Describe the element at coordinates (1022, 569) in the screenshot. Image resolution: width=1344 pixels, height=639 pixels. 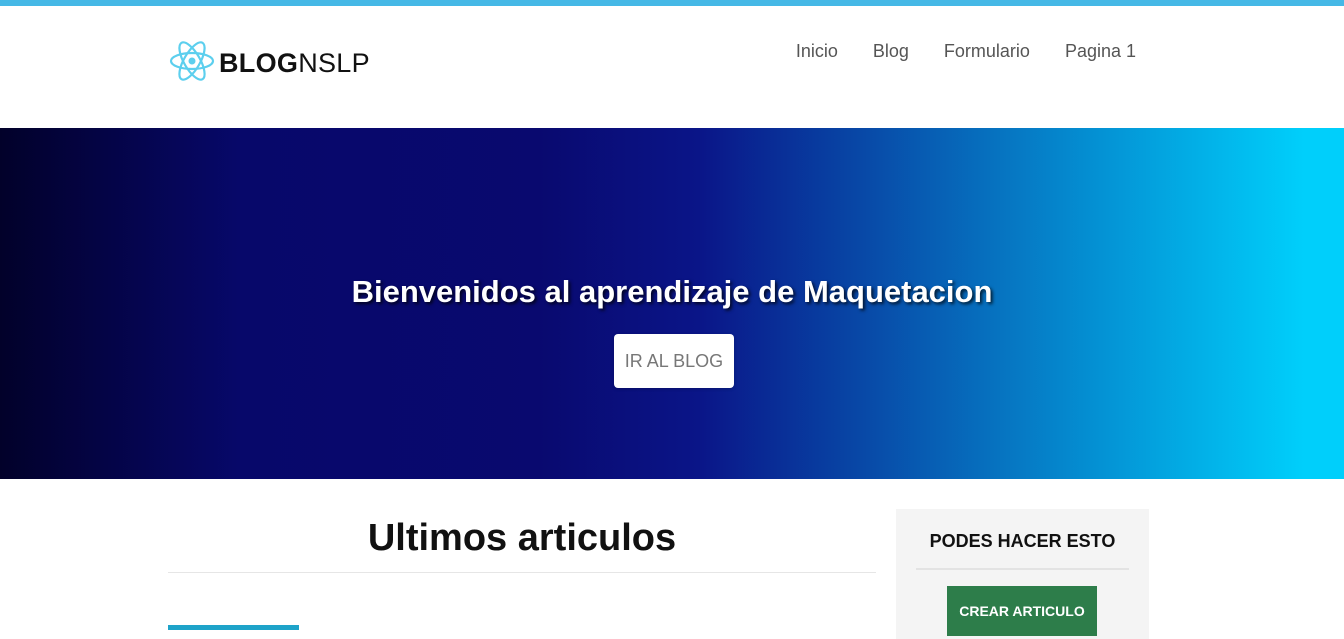
I see `sidebar-divider` at that location.